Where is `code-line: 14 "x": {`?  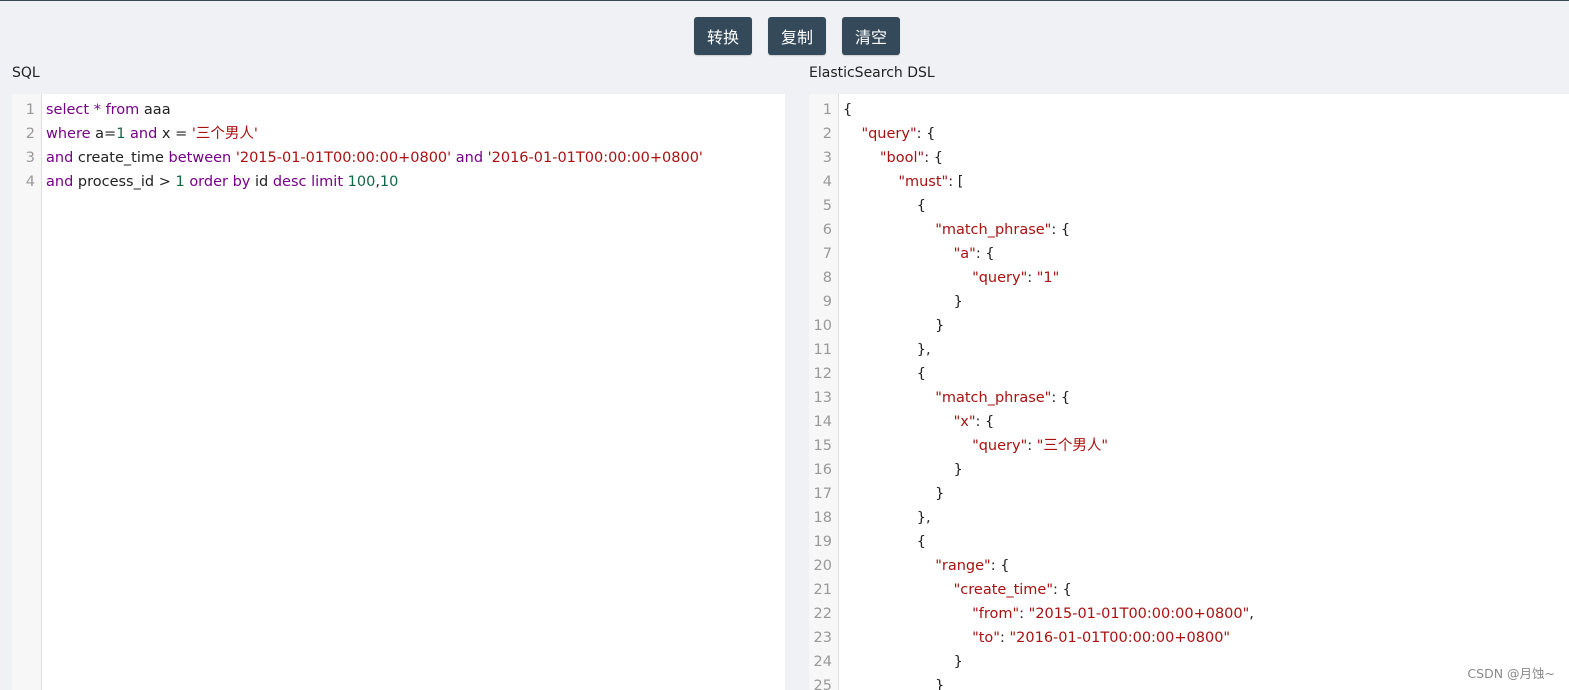
code-line: 14 "x": { is located at coordinates (1189, 422).